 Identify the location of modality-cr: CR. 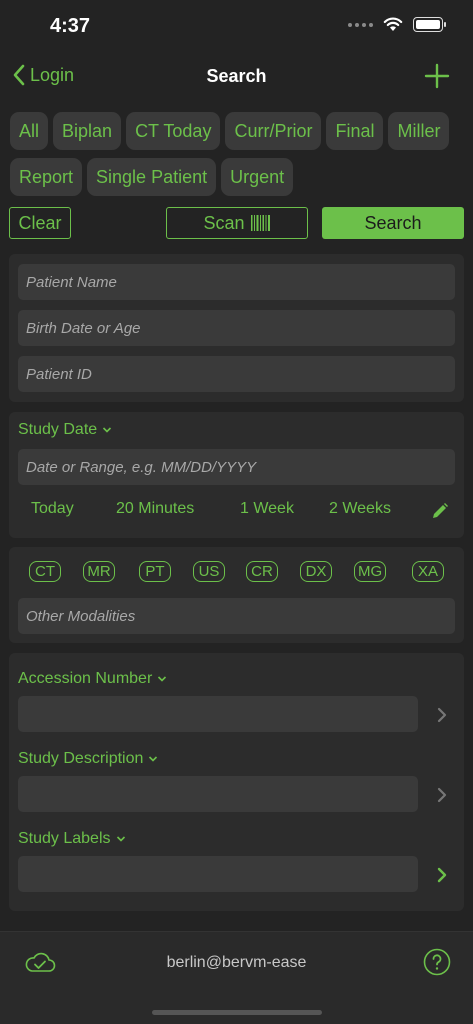
(262, 571).